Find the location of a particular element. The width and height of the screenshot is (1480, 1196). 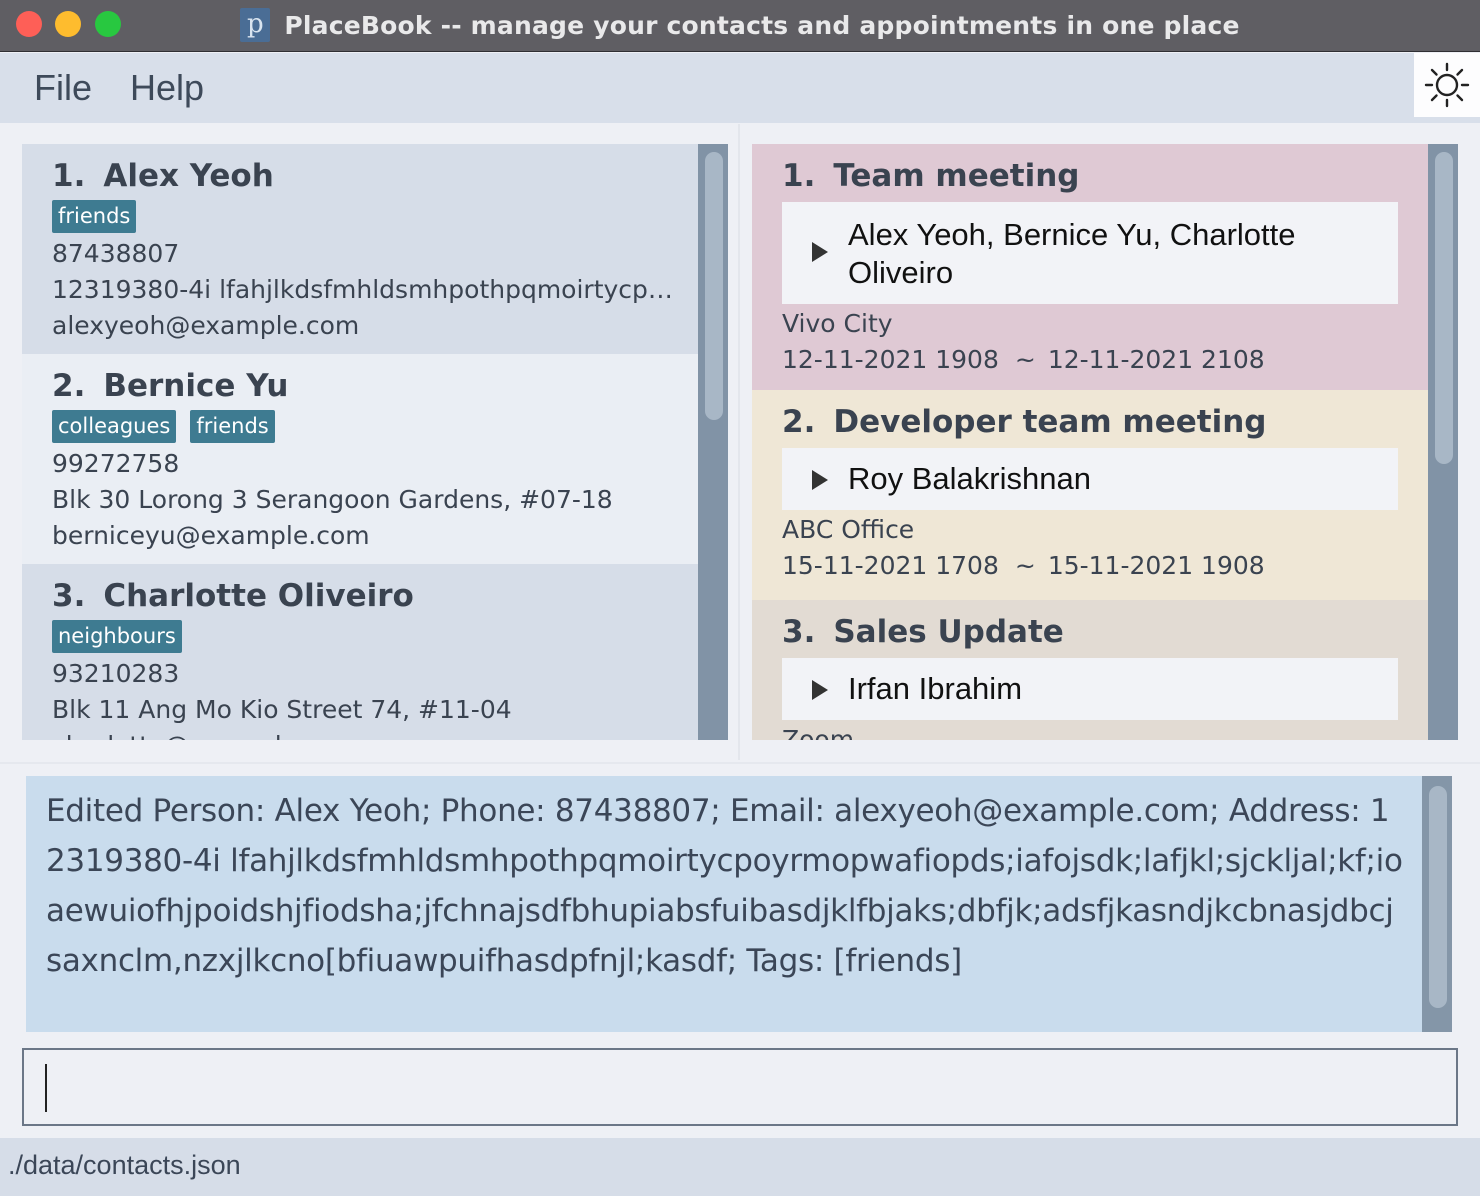

appointment-name: Sales Update is located at coordinates (948, 632).